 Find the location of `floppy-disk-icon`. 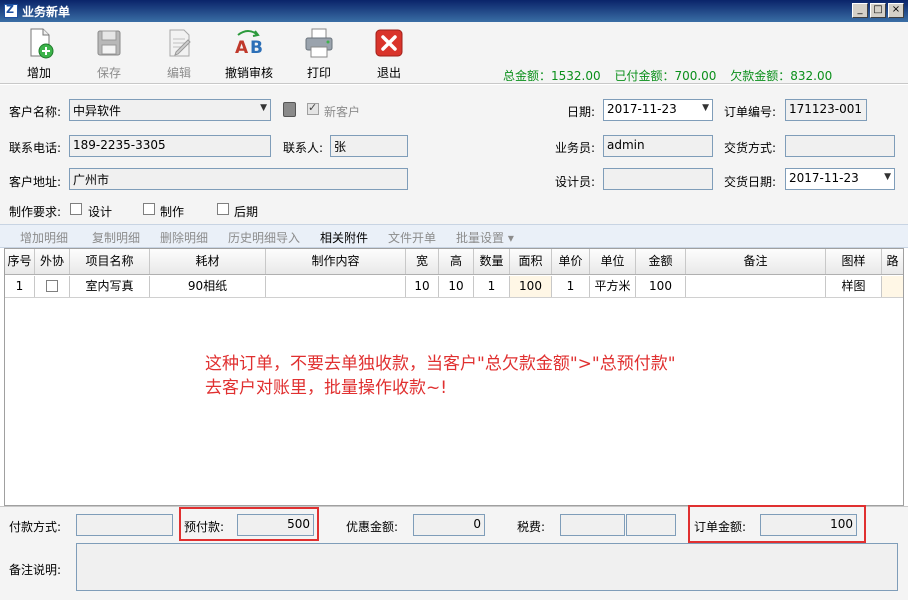

floppy-disk-icon is located at coordinates (109, 43).